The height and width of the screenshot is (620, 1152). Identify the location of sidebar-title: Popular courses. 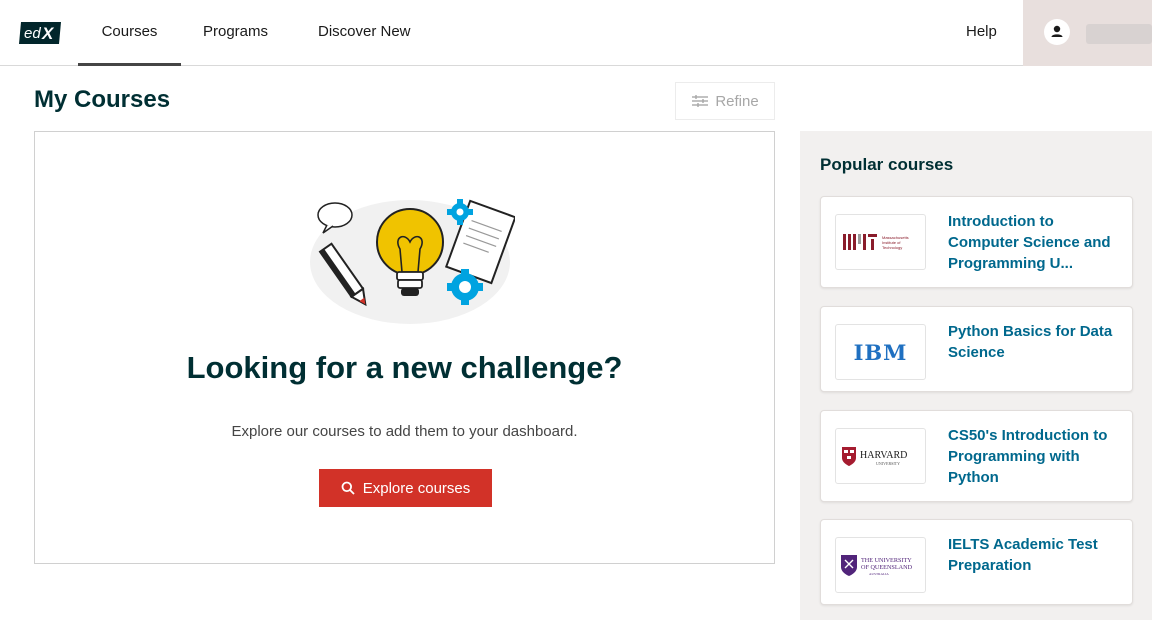
(887, 164).